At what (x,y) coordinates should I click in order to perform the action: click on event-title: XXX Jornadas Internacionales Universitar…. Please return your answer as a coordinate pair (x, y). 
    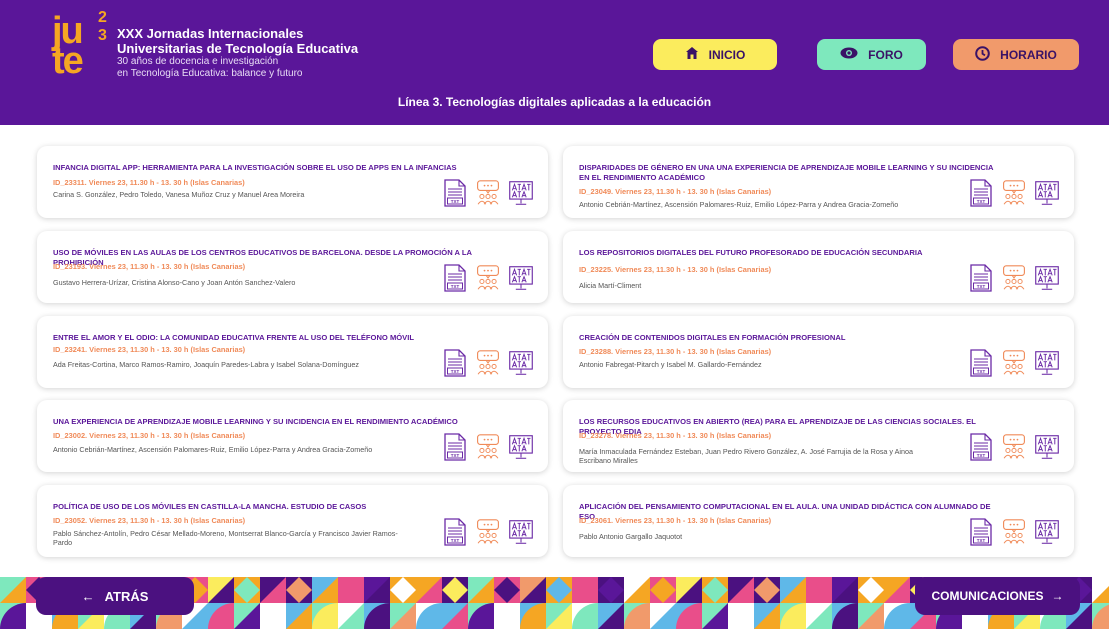
    Looking at the image, I should click on (237, 53).